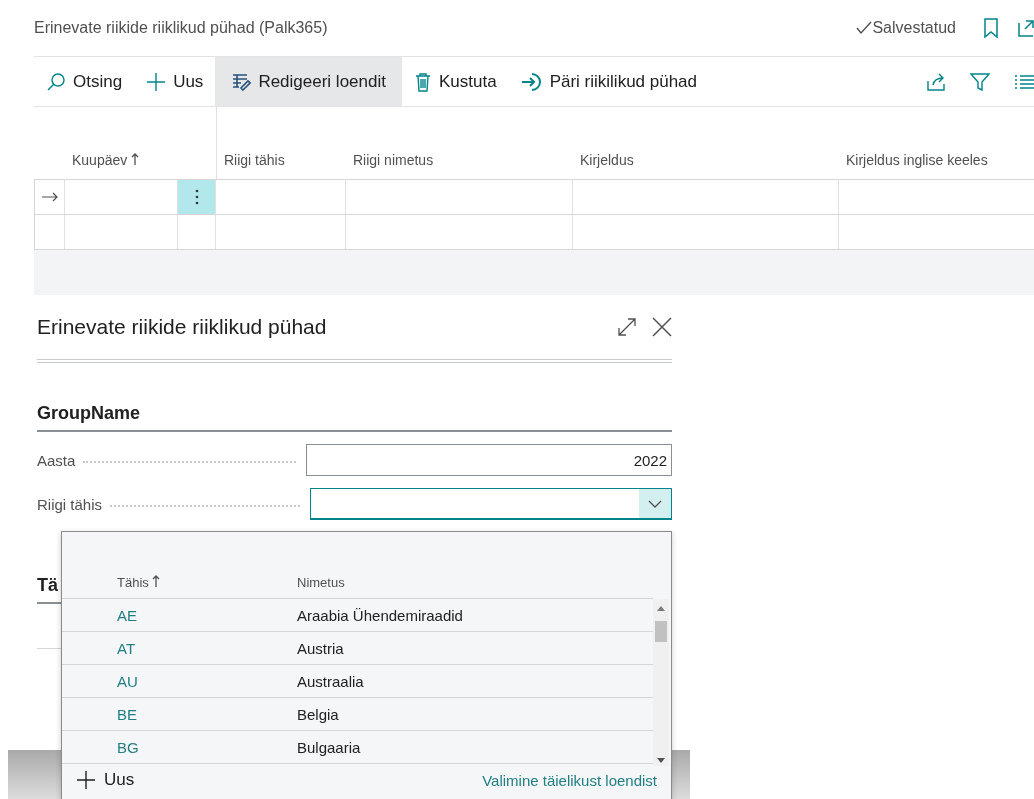 The height and width of the screenshot is (799, 1034). What do you see at coordinates (47, 586) in the screenshot?
I see `group-heading: Tä` at bounding box center [47, 586].